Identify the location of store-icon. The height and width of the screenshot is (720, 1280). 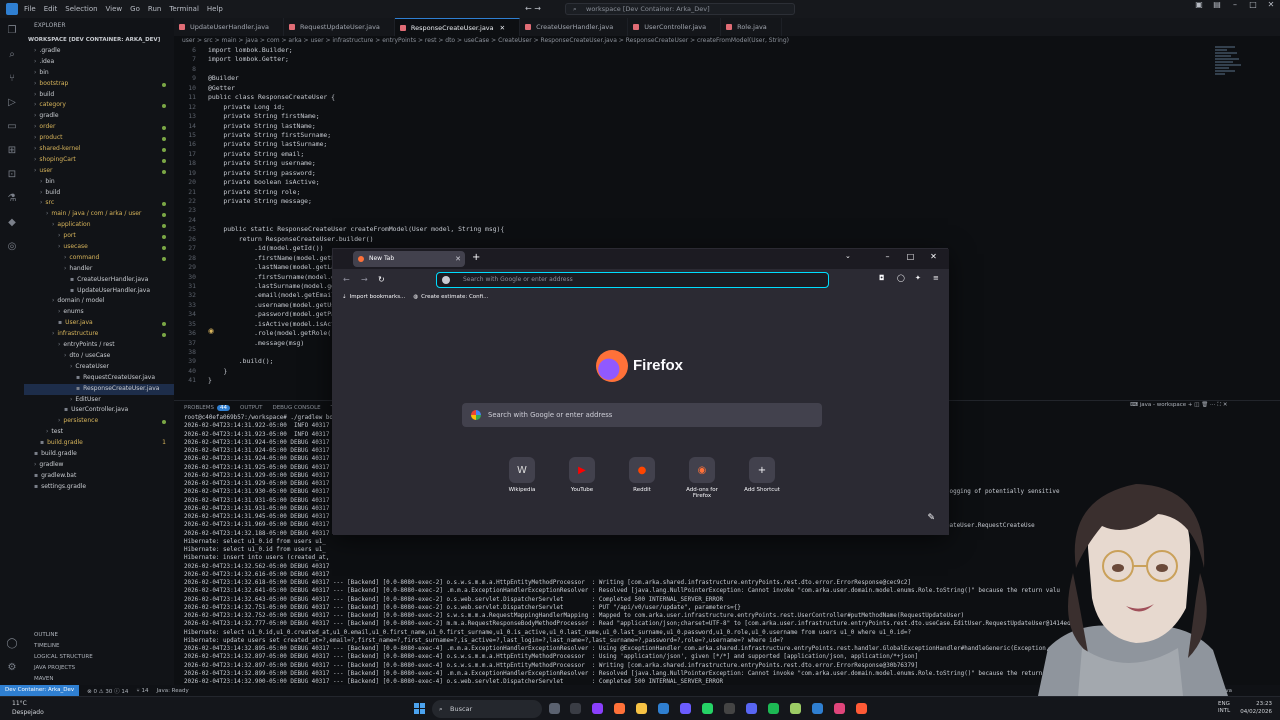
(663, 708).